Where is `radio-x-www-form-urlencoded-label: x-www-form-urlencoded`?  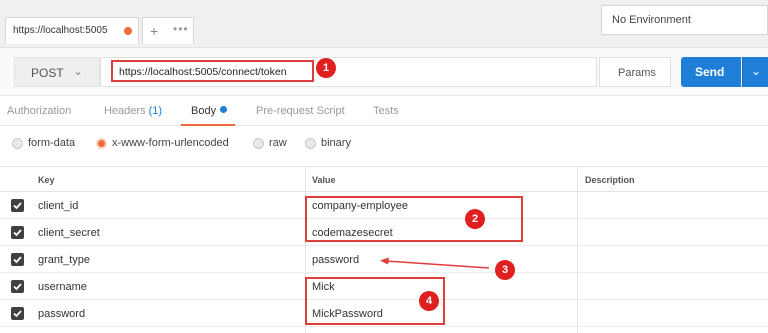
radio-x-www-form-urlencoded-label: x-www-form-urlencoded is located at coordinates (170, 143).